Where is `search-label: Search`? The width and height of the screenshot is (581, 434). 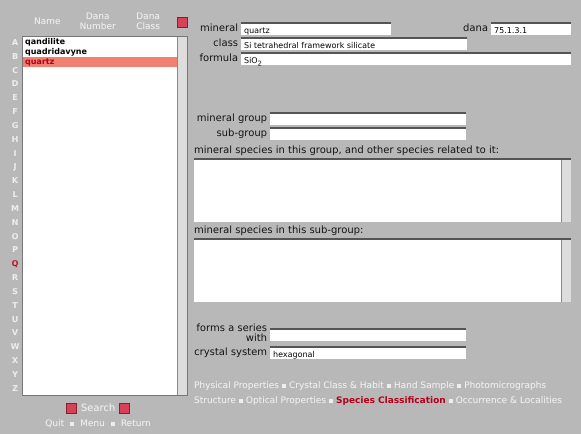
search-label: Search is located at coordinates (98, 408).